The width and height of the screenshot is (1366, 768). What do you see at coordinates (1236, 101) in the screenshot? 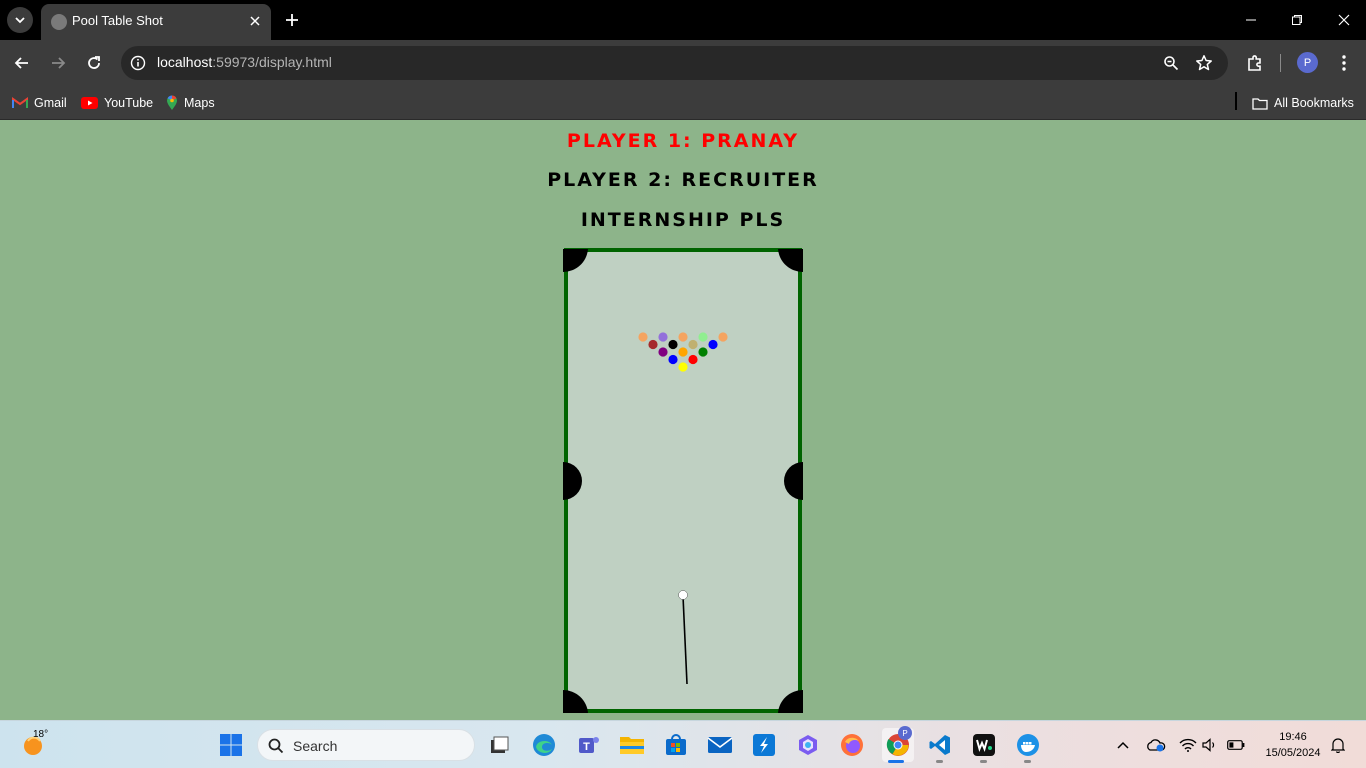
I see `bookmarks-separator` at bounding box center [1236, 101].